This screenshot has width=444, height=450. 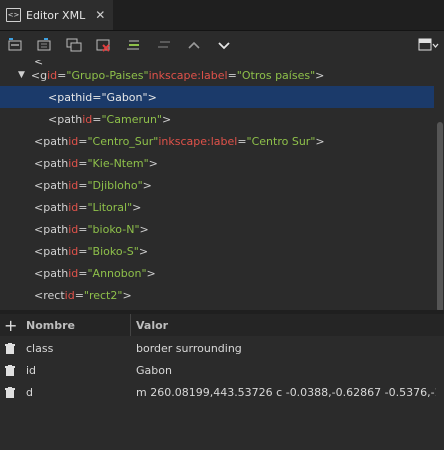 What do you see at coordinates (21, 75) in the screenshot?
I see `expand-arrow-icon: ▼` at bounding box center [21, 75].